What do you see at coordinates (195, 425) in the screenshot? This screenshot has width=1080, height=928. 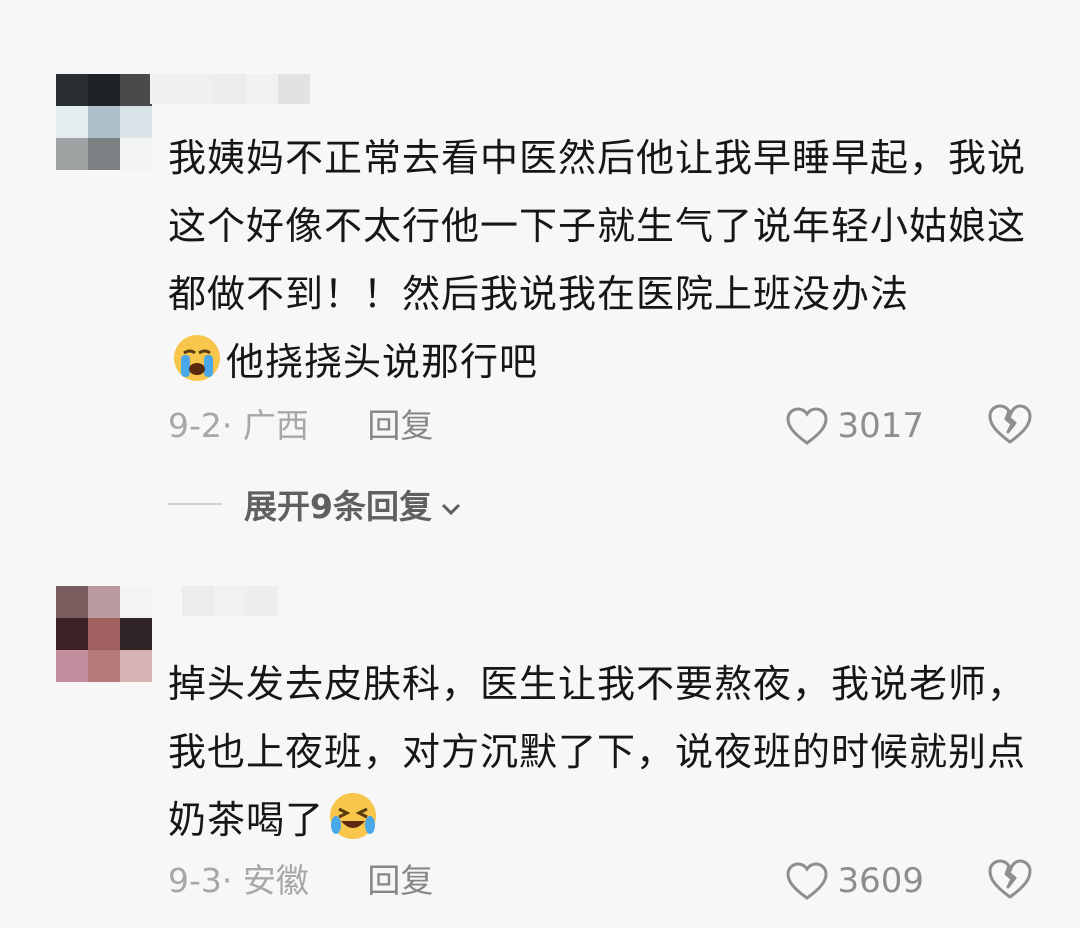 I see `comment-date: 9-2` at bounding box center [195, 425].